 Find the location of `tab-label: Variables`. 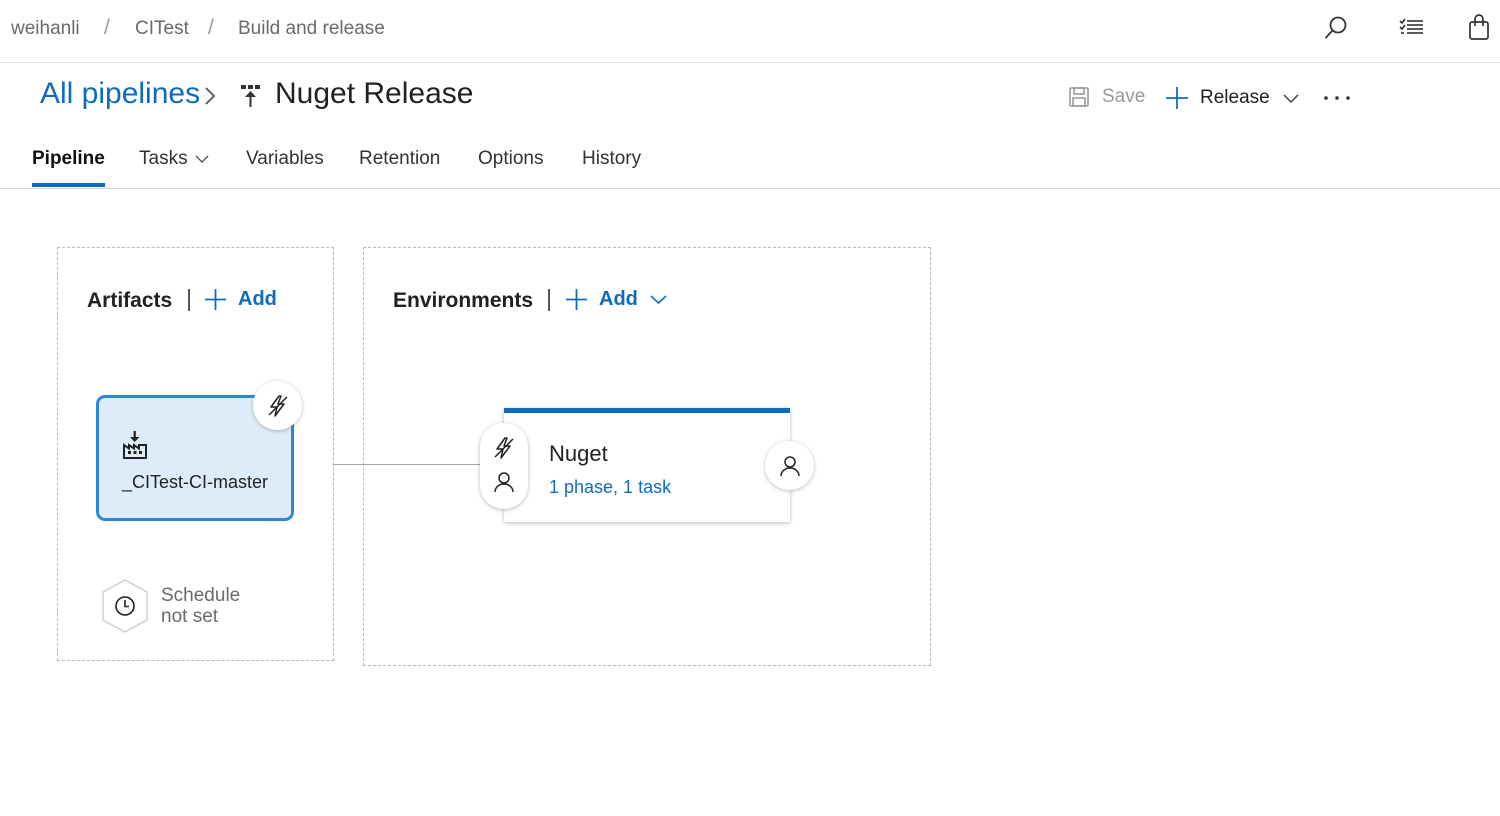

tab-label: Variables is located at coordinates (285, 158).